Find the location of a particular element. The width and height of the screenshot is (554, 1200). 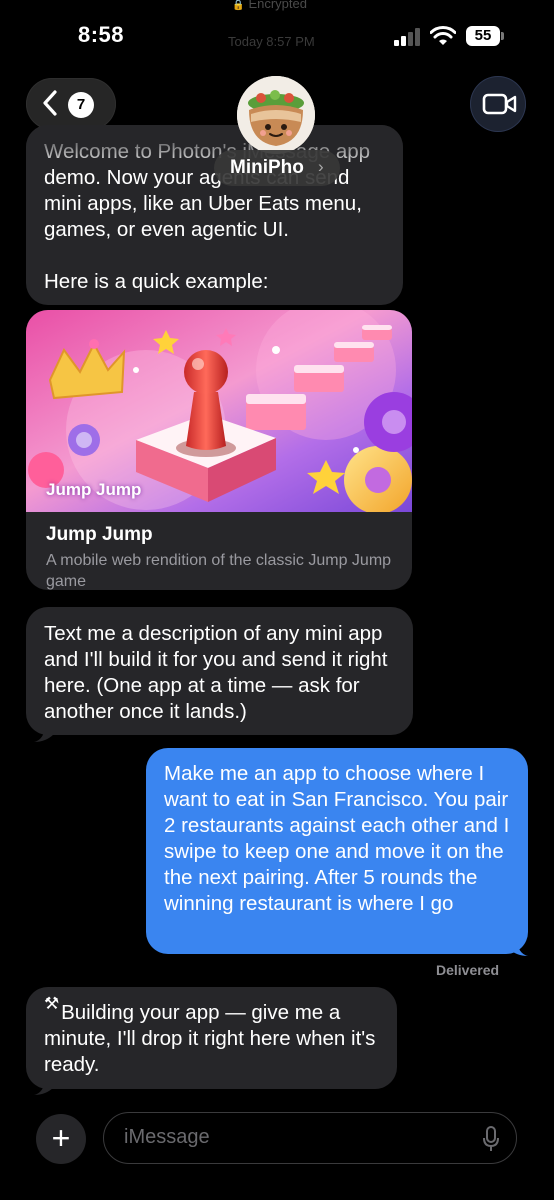

conversation-timestamp: Today 8:57 PM is located at coordinates (271, 41).